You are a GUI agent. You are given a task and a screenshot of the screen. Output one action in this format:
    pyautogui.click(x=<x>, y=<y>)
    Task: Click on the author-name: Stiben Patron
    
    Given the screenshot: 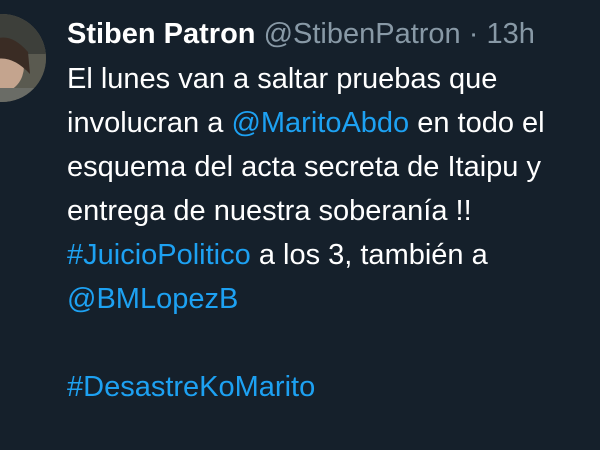 What is the action you would take?
    pyautogui.click(x=161, y=34)
    